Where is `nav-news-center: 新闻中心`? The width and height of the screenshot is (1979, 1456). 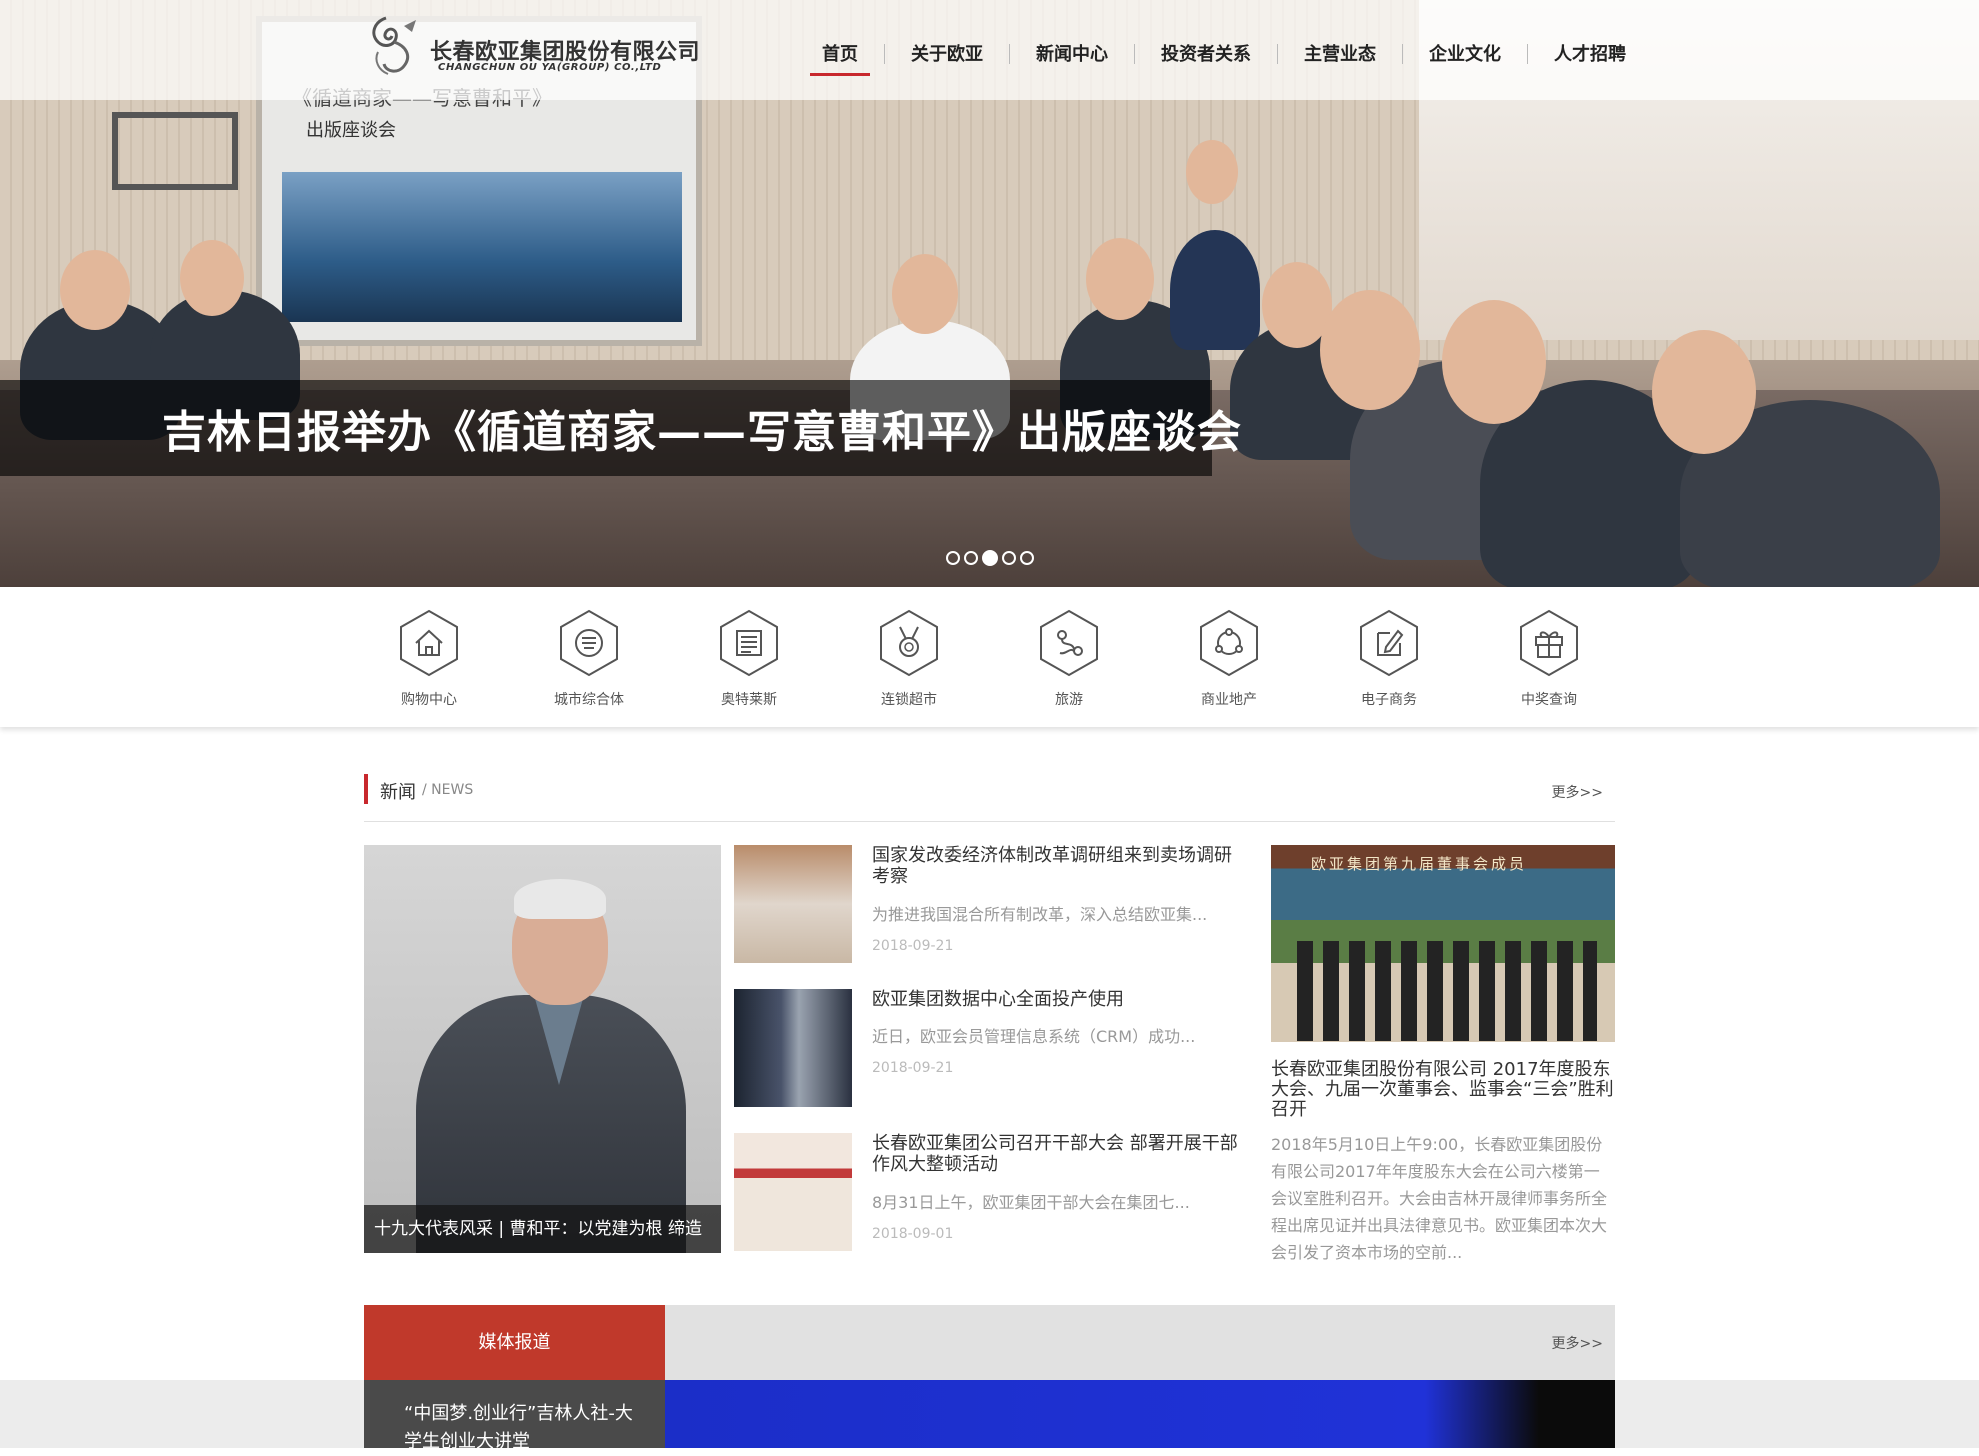 nav-news-center: 新闻中心 is located at coordinates (1072, 54).